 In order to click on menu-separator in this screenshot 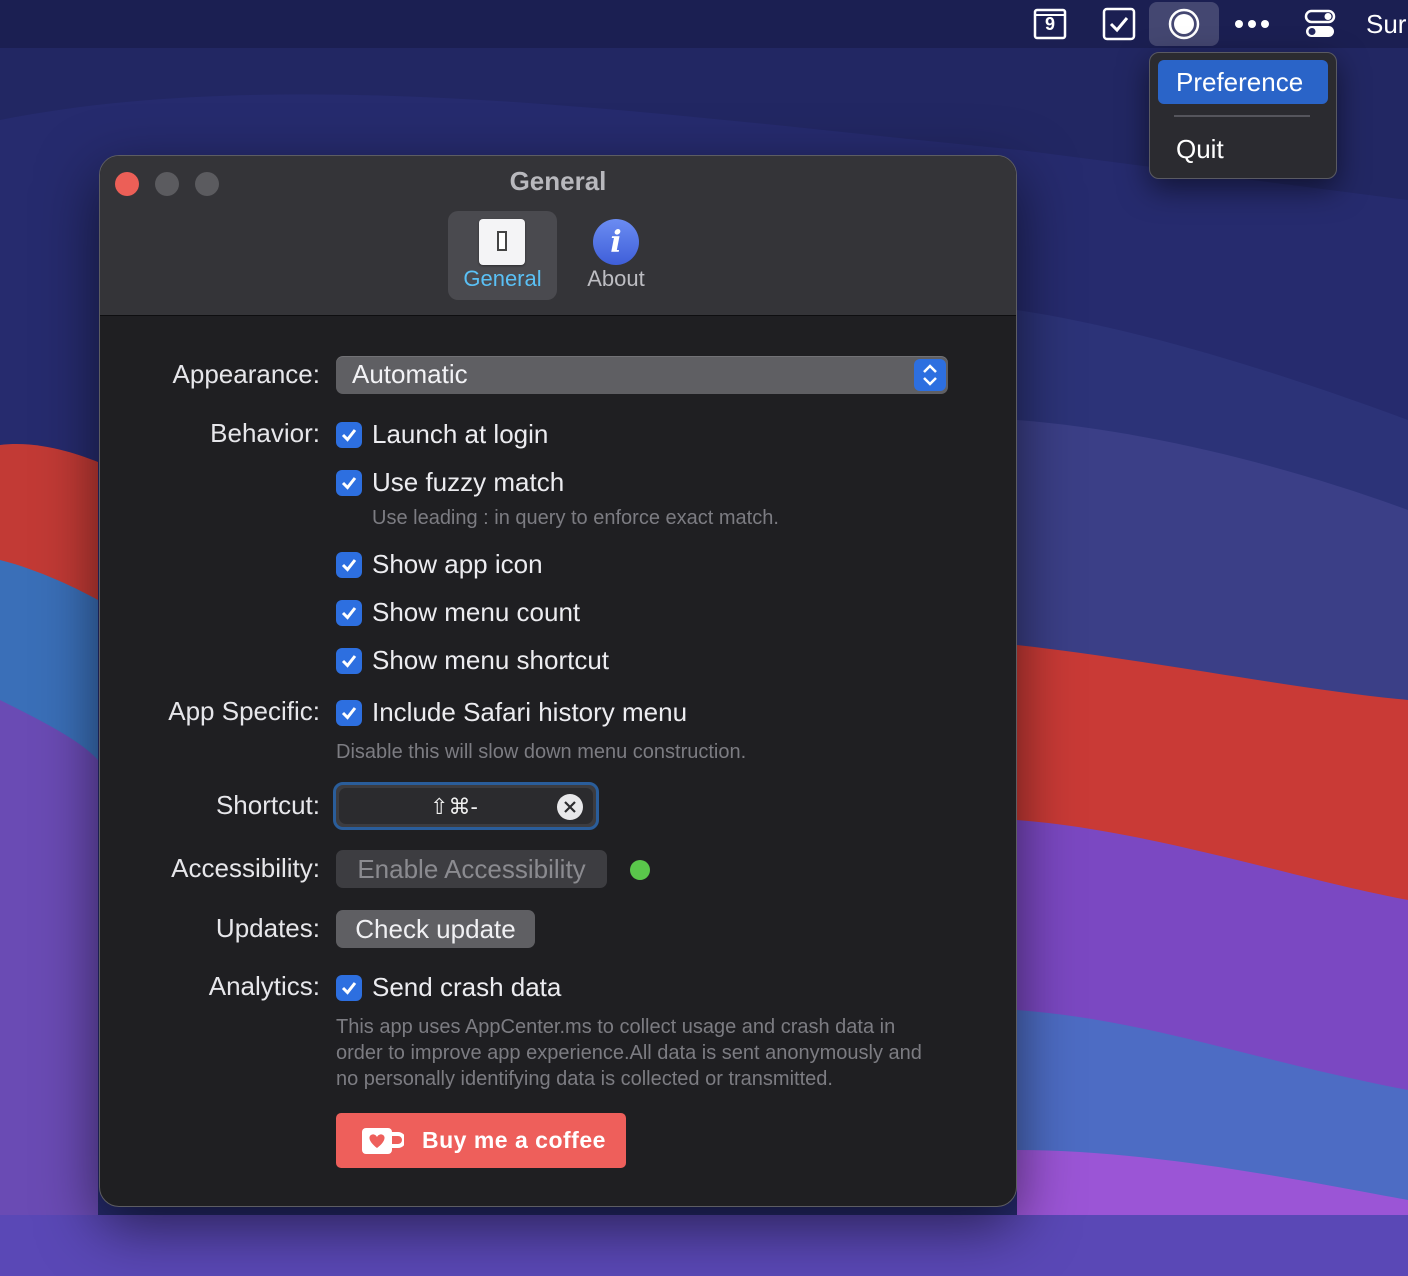, I will do `click(1242, 116)`.